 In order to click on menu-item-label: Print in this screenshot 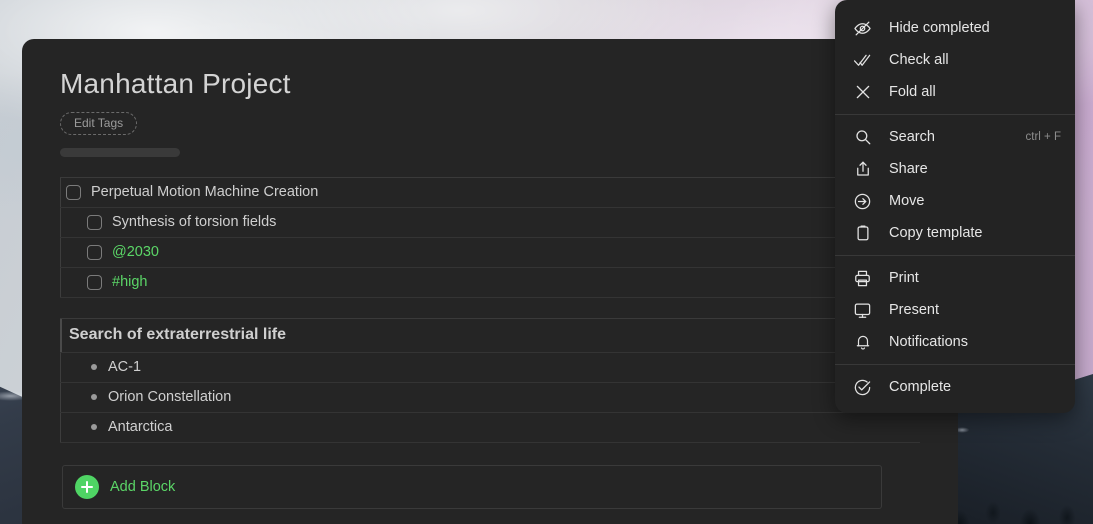, I will do `click(904, 278)`.